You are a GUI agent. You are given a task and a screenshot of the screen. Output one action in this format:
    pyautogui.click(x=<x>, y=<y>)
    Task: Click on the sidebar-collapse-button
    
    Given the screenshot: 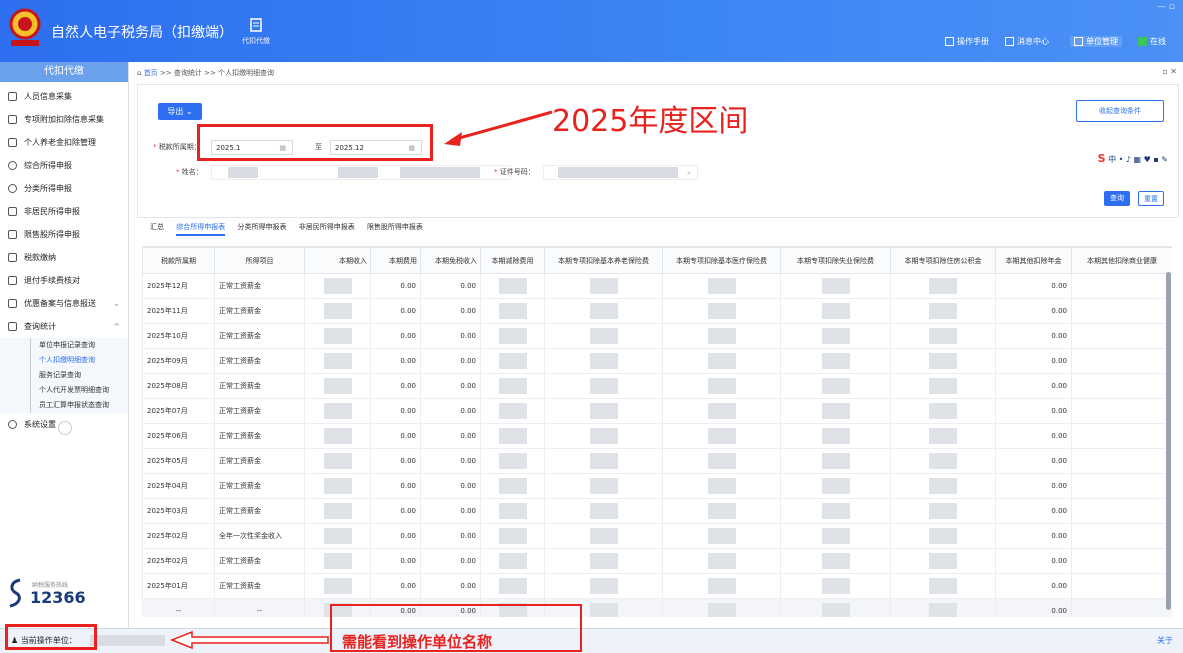 What is the action you would take?
    pyautogui.click(x=65, y=428)
    